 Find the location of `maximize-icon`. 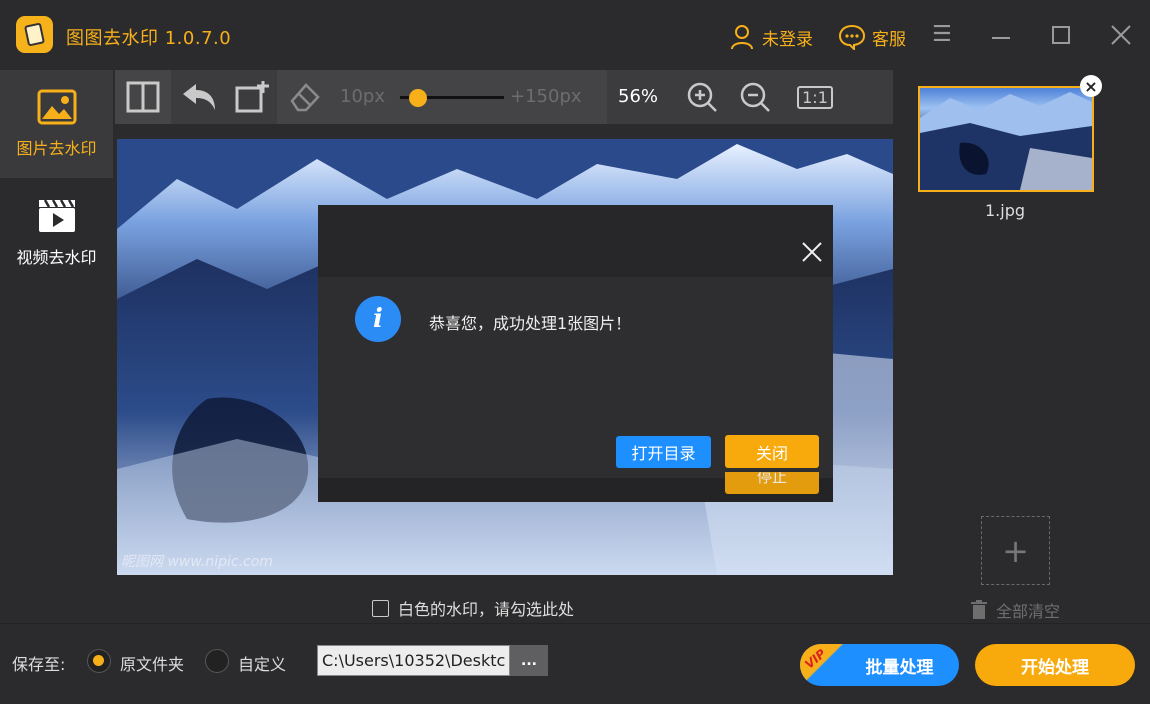

maximize-icon is located at coordinates (1061, 37).